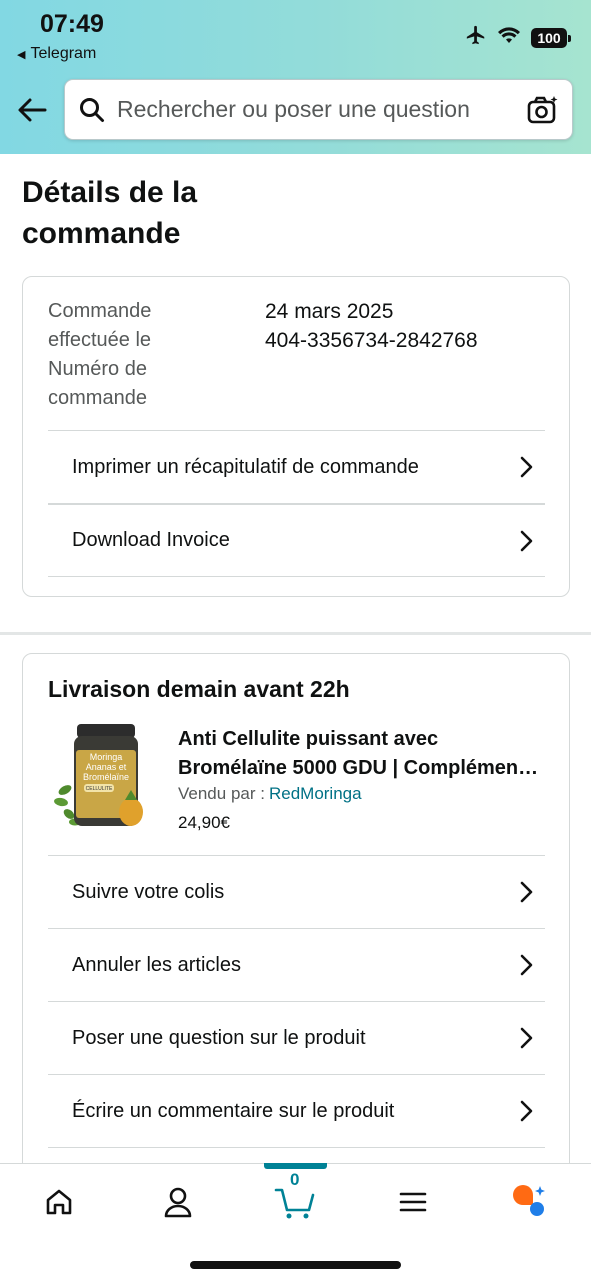  Describe the element at coordinates (296, 891) in the screenshot. I see `track-package-link: Suivre votre colis` at that location.